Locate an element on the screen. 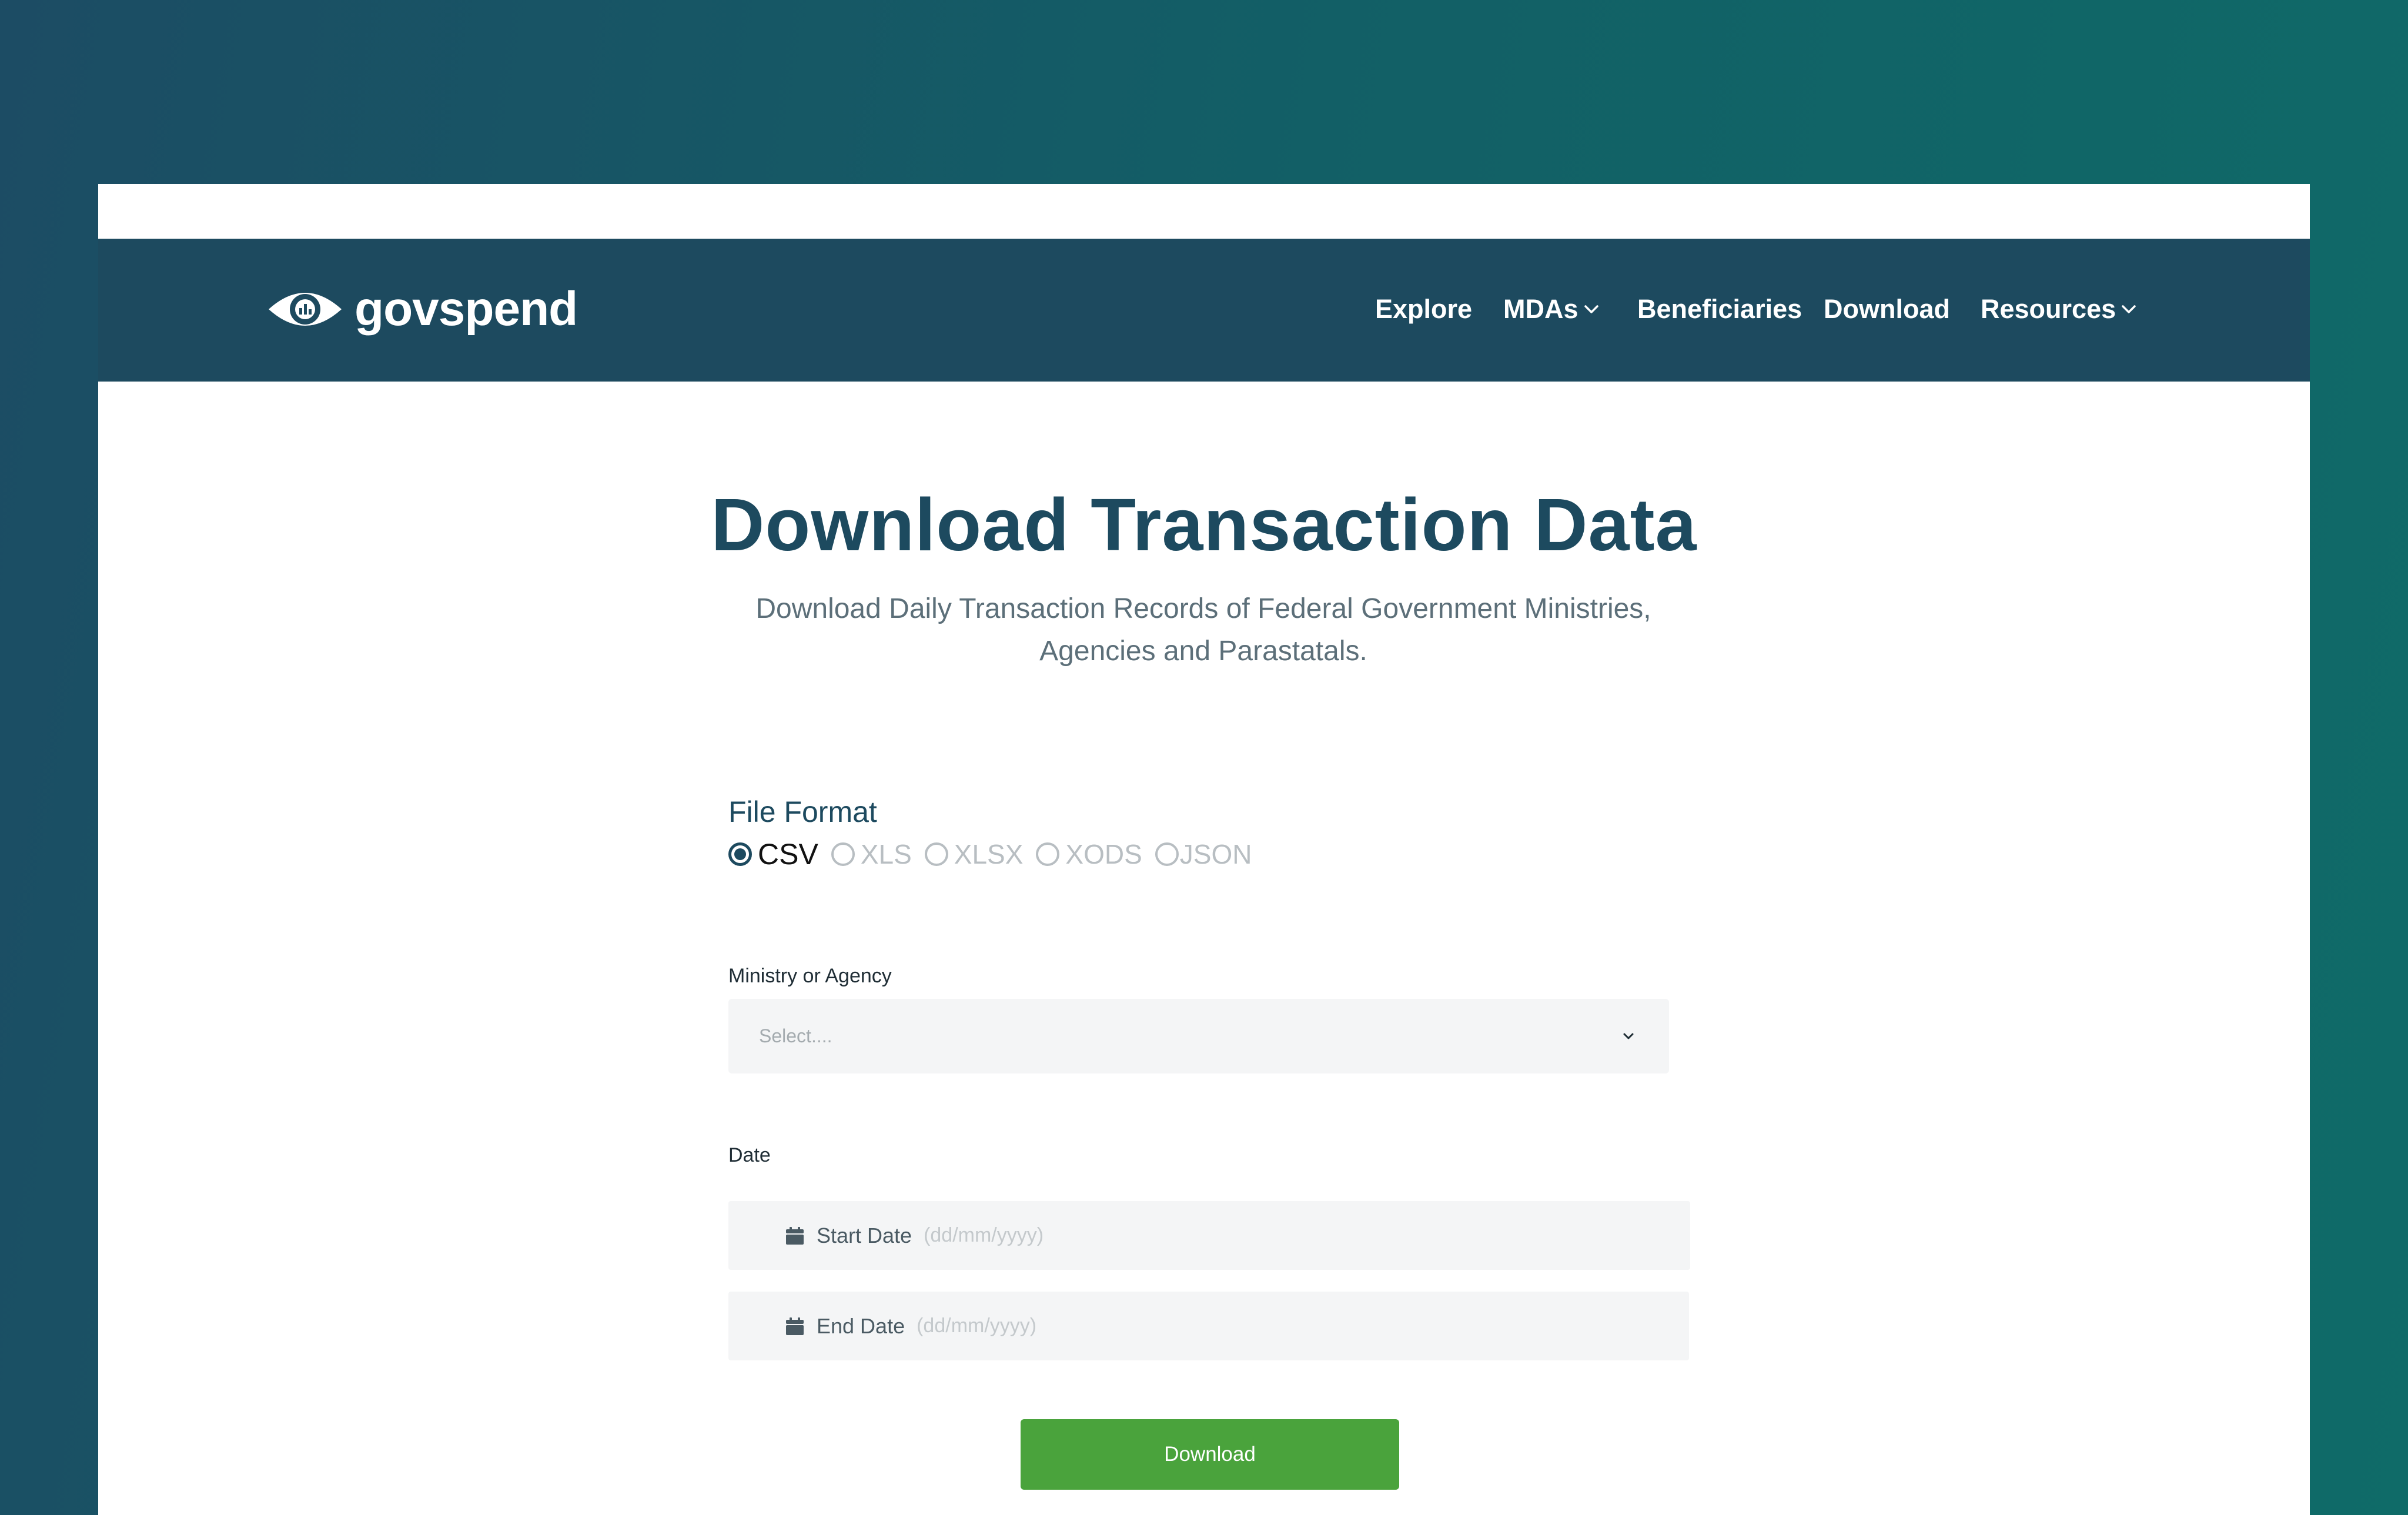 This screenshot has width=2408, height=1515. ministry-label: Ministry or Agency is located at coordinates (810, 976).